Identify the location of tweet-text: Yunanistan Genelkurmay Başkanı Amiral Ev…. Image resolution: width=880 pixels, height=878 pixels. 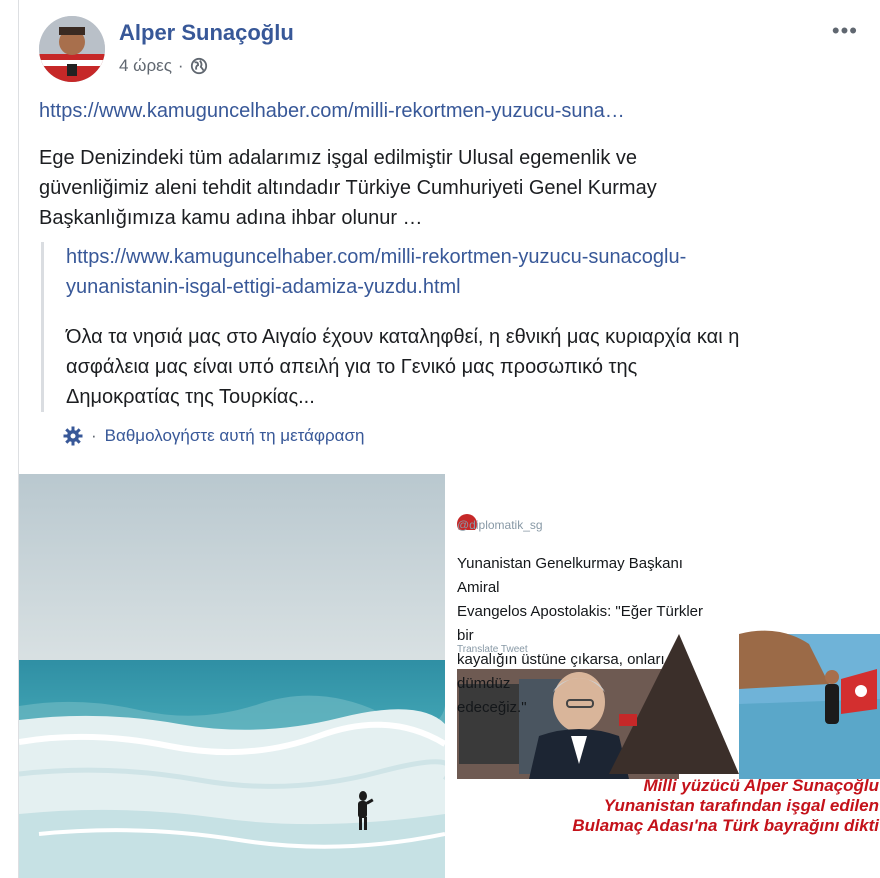
(587, 636).